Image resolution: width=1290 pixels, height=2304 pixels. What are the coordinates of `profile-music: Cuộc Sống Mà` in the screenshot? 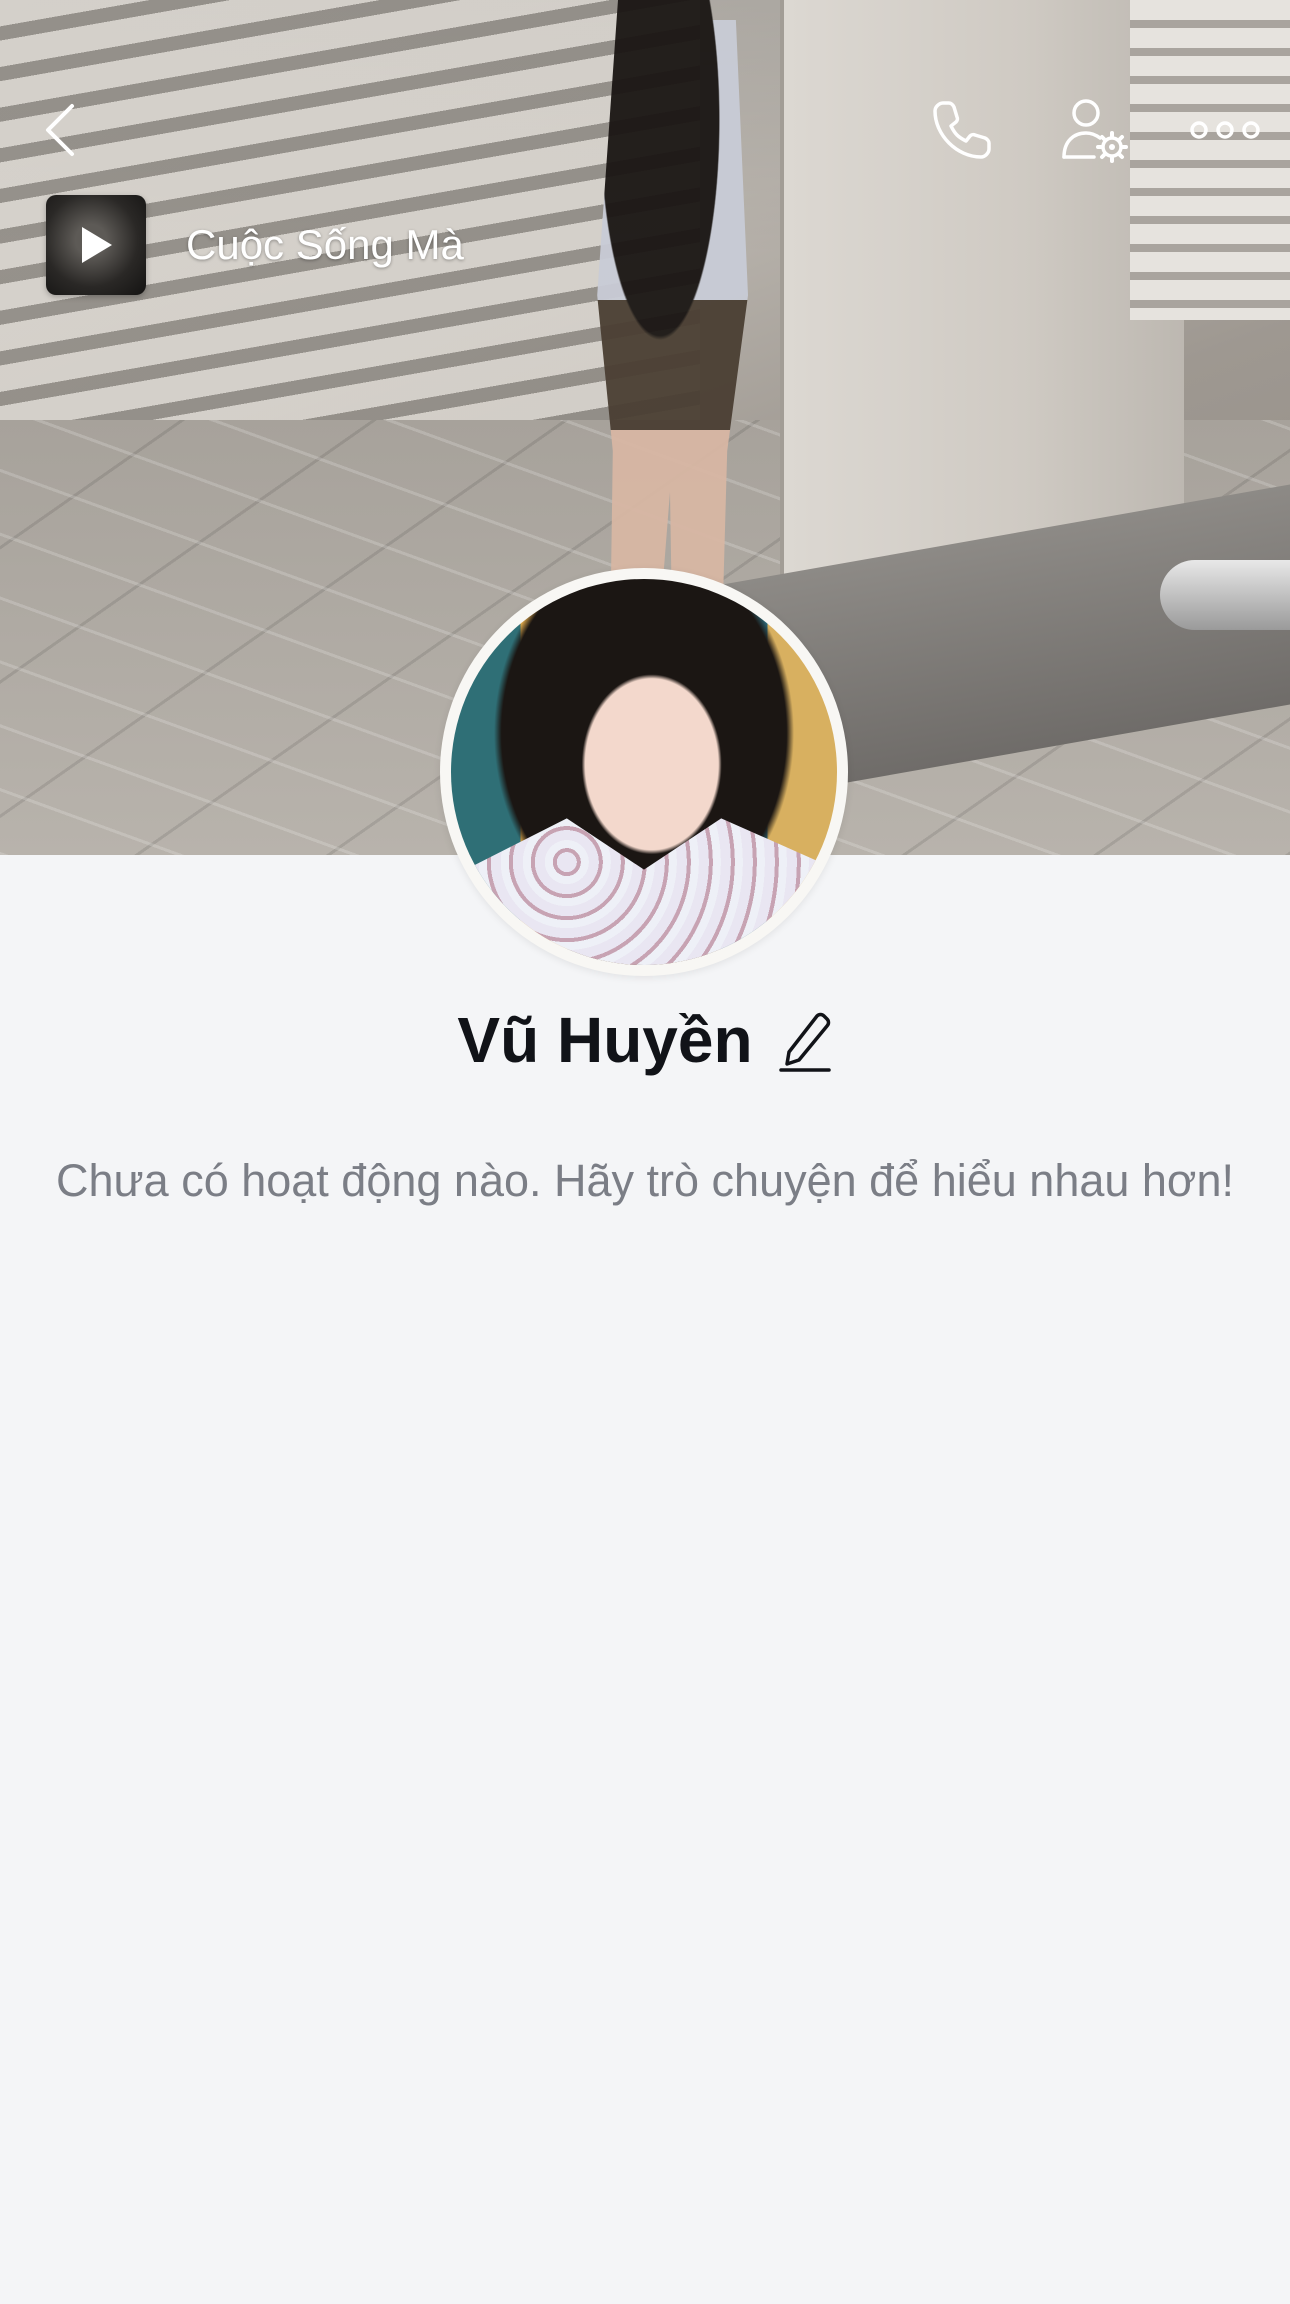 It's located at (255, 245).